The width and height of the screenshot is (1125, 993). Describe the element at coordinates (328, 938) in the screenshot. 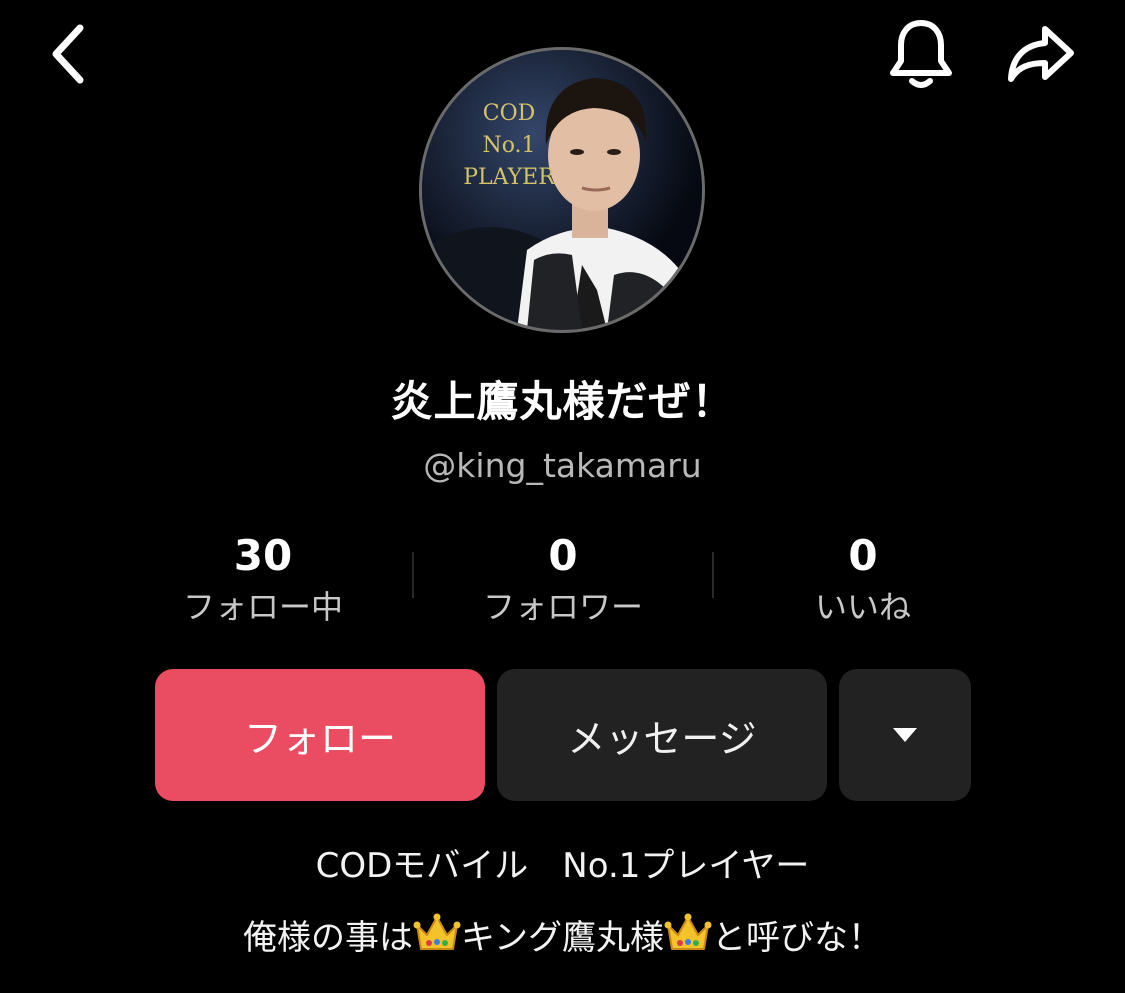

I see `bio-text: 俺様の事は` at that location.